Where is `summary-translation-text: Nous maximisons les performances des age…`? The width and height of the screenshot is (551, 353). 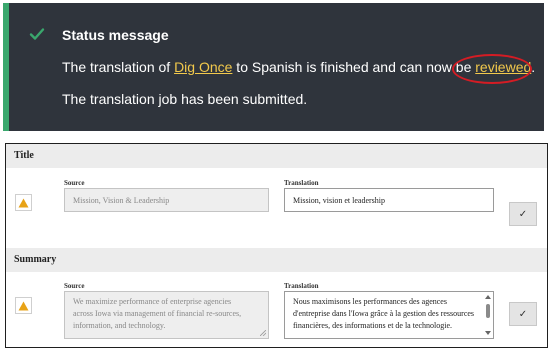
summary-translation-text: Nous maximisons les performances des age… is located at coordinates (384, 313).